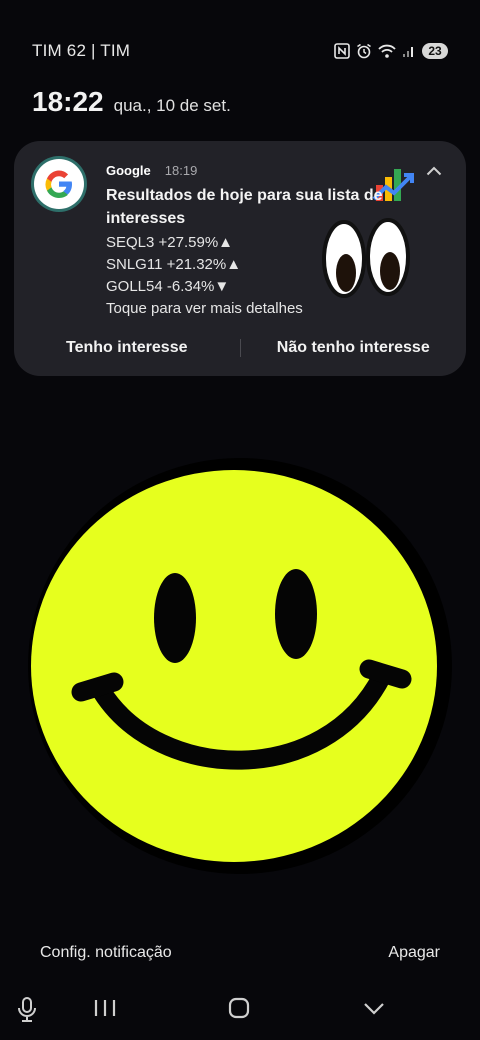 The image size is (480, 1040). I want to click on clock-time: 18:22, so click(68, 101).